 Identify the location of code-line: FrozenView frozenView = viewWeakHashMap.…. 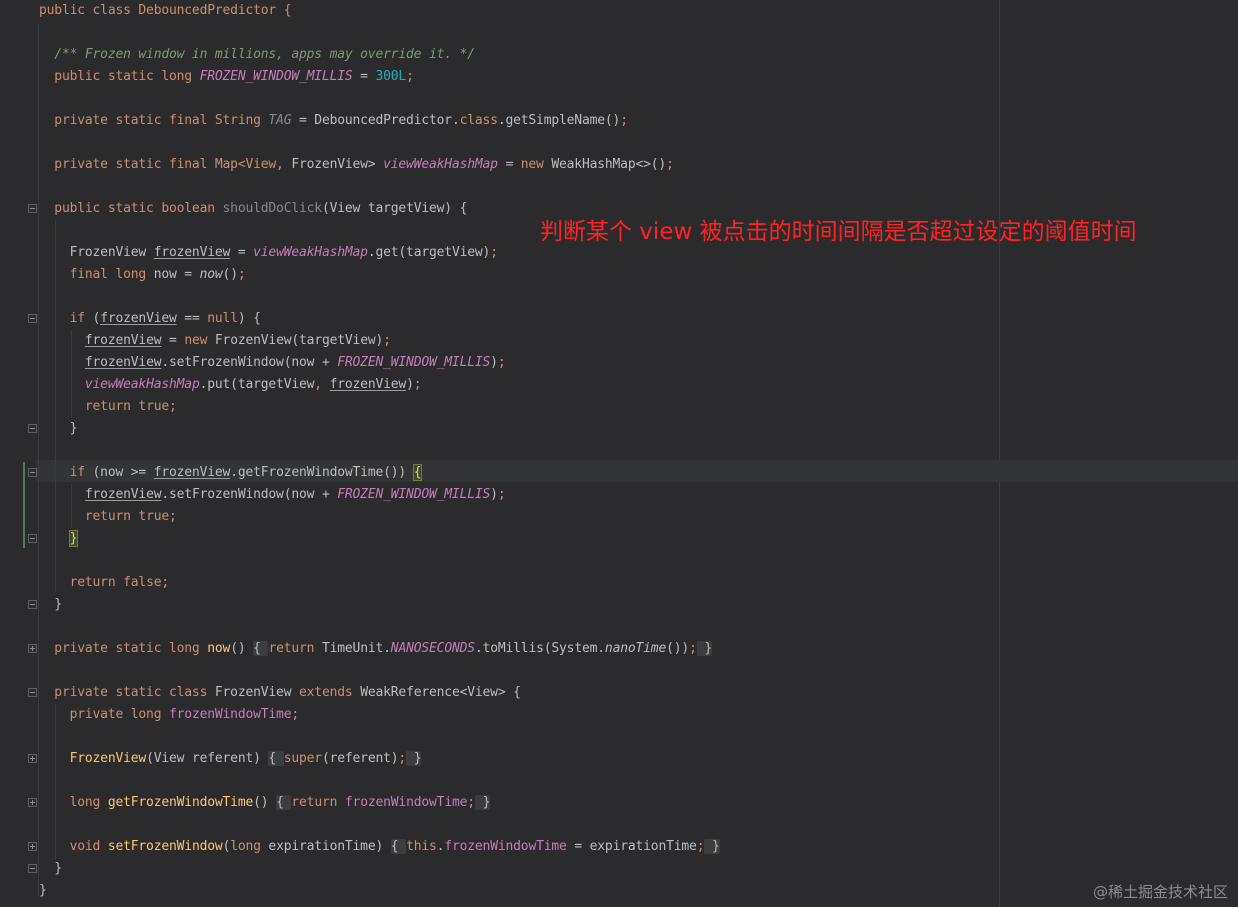
(268, 253).